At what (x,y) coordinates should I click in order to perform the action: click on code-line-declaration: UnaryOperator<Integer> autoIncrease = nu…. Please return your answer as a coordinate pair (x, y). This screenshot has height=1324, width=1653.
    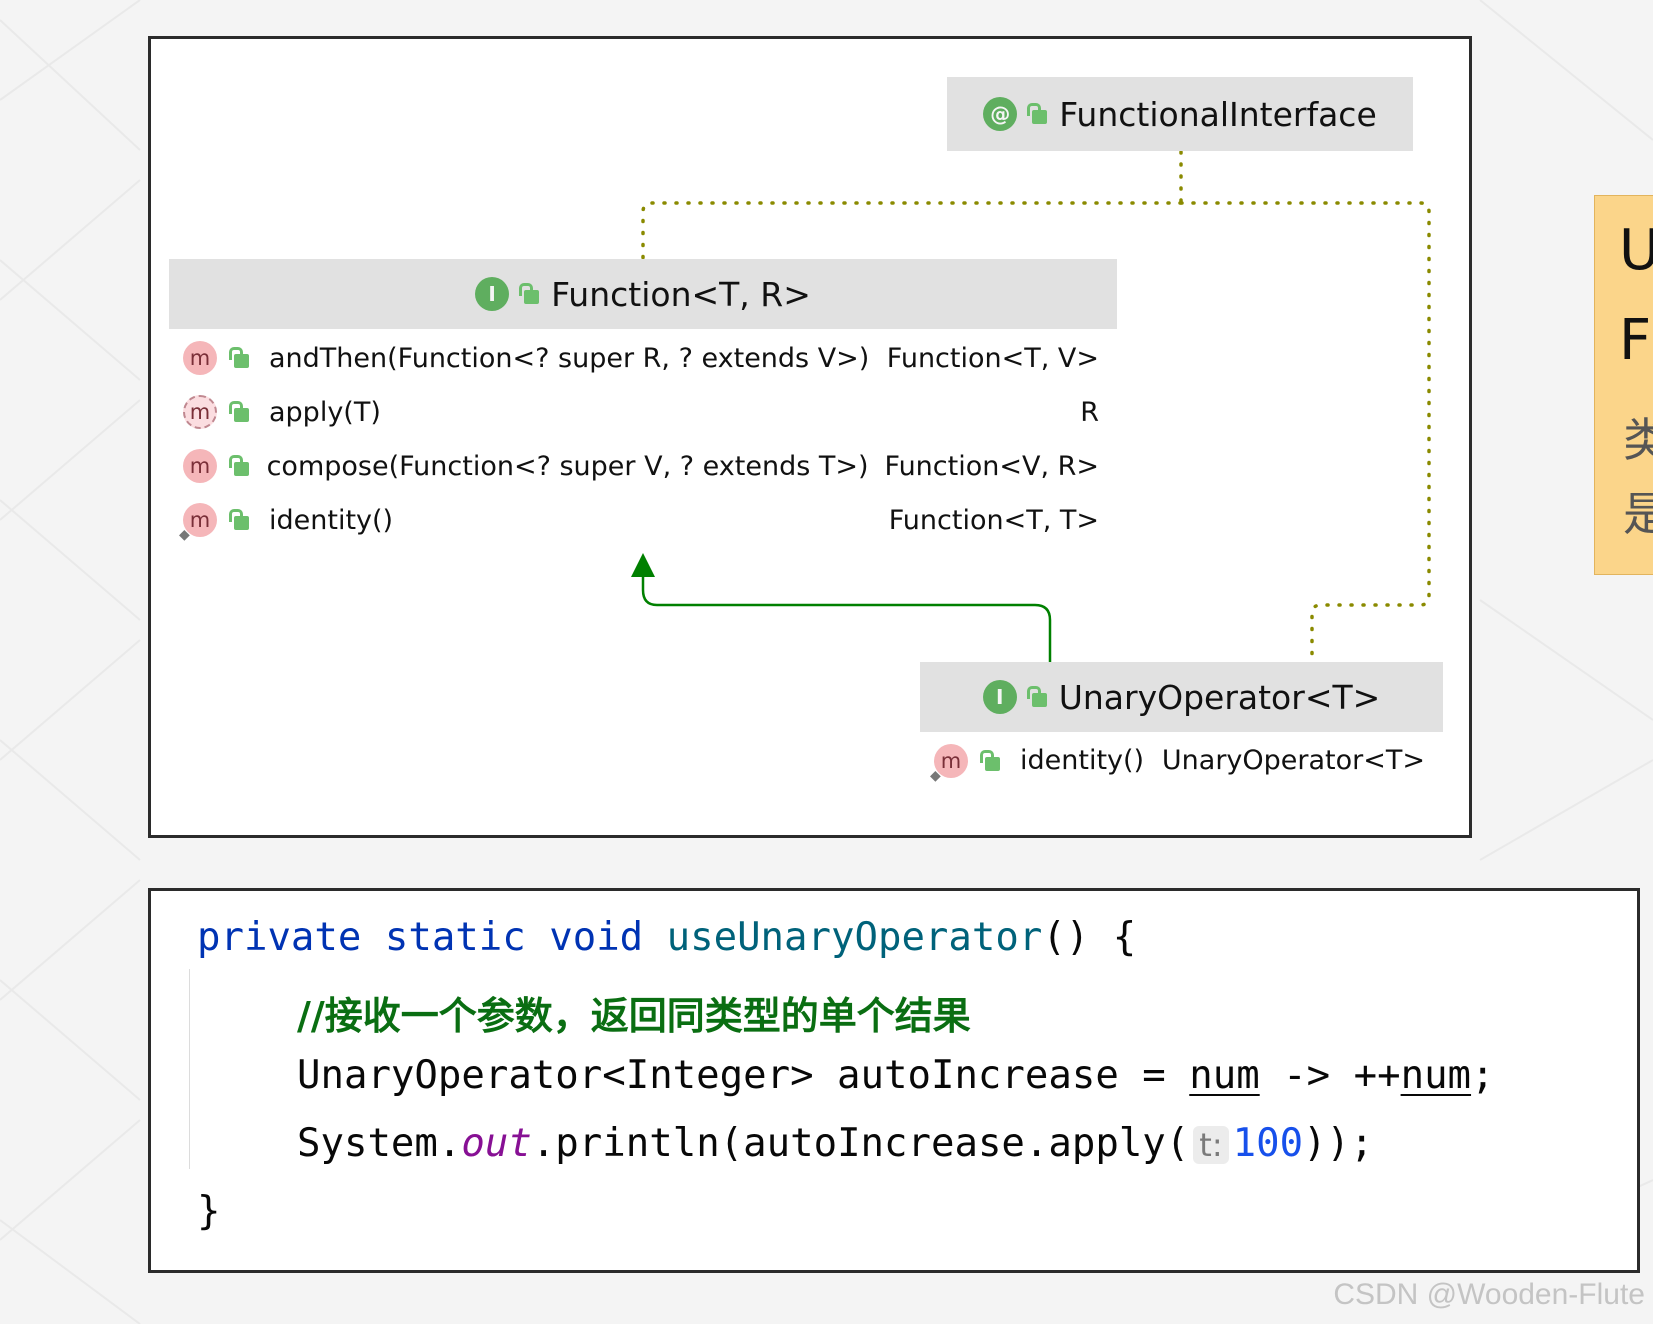
    Looking at the image, I should click on (896, 1075).